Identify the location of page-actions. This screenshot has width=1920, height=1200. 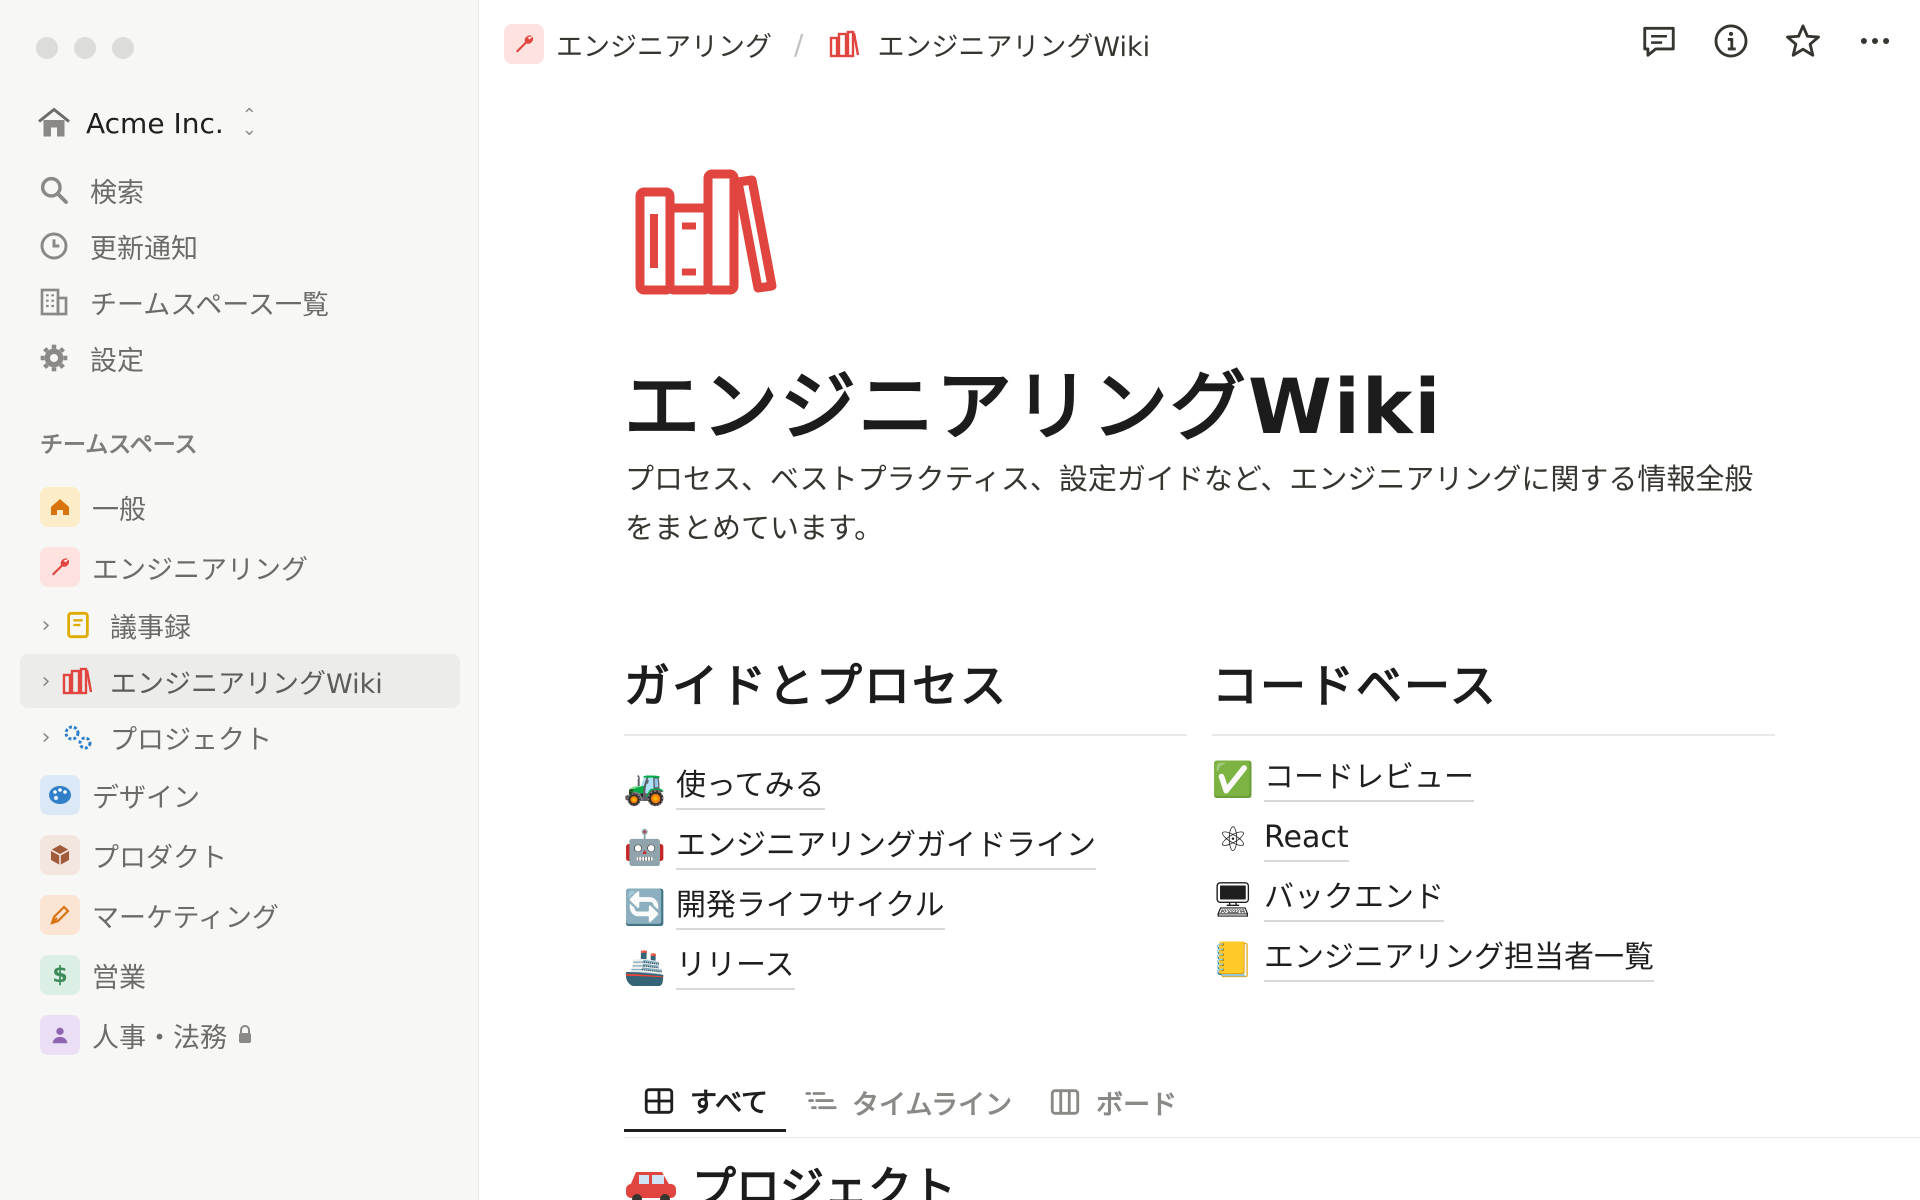
(1767, 41).